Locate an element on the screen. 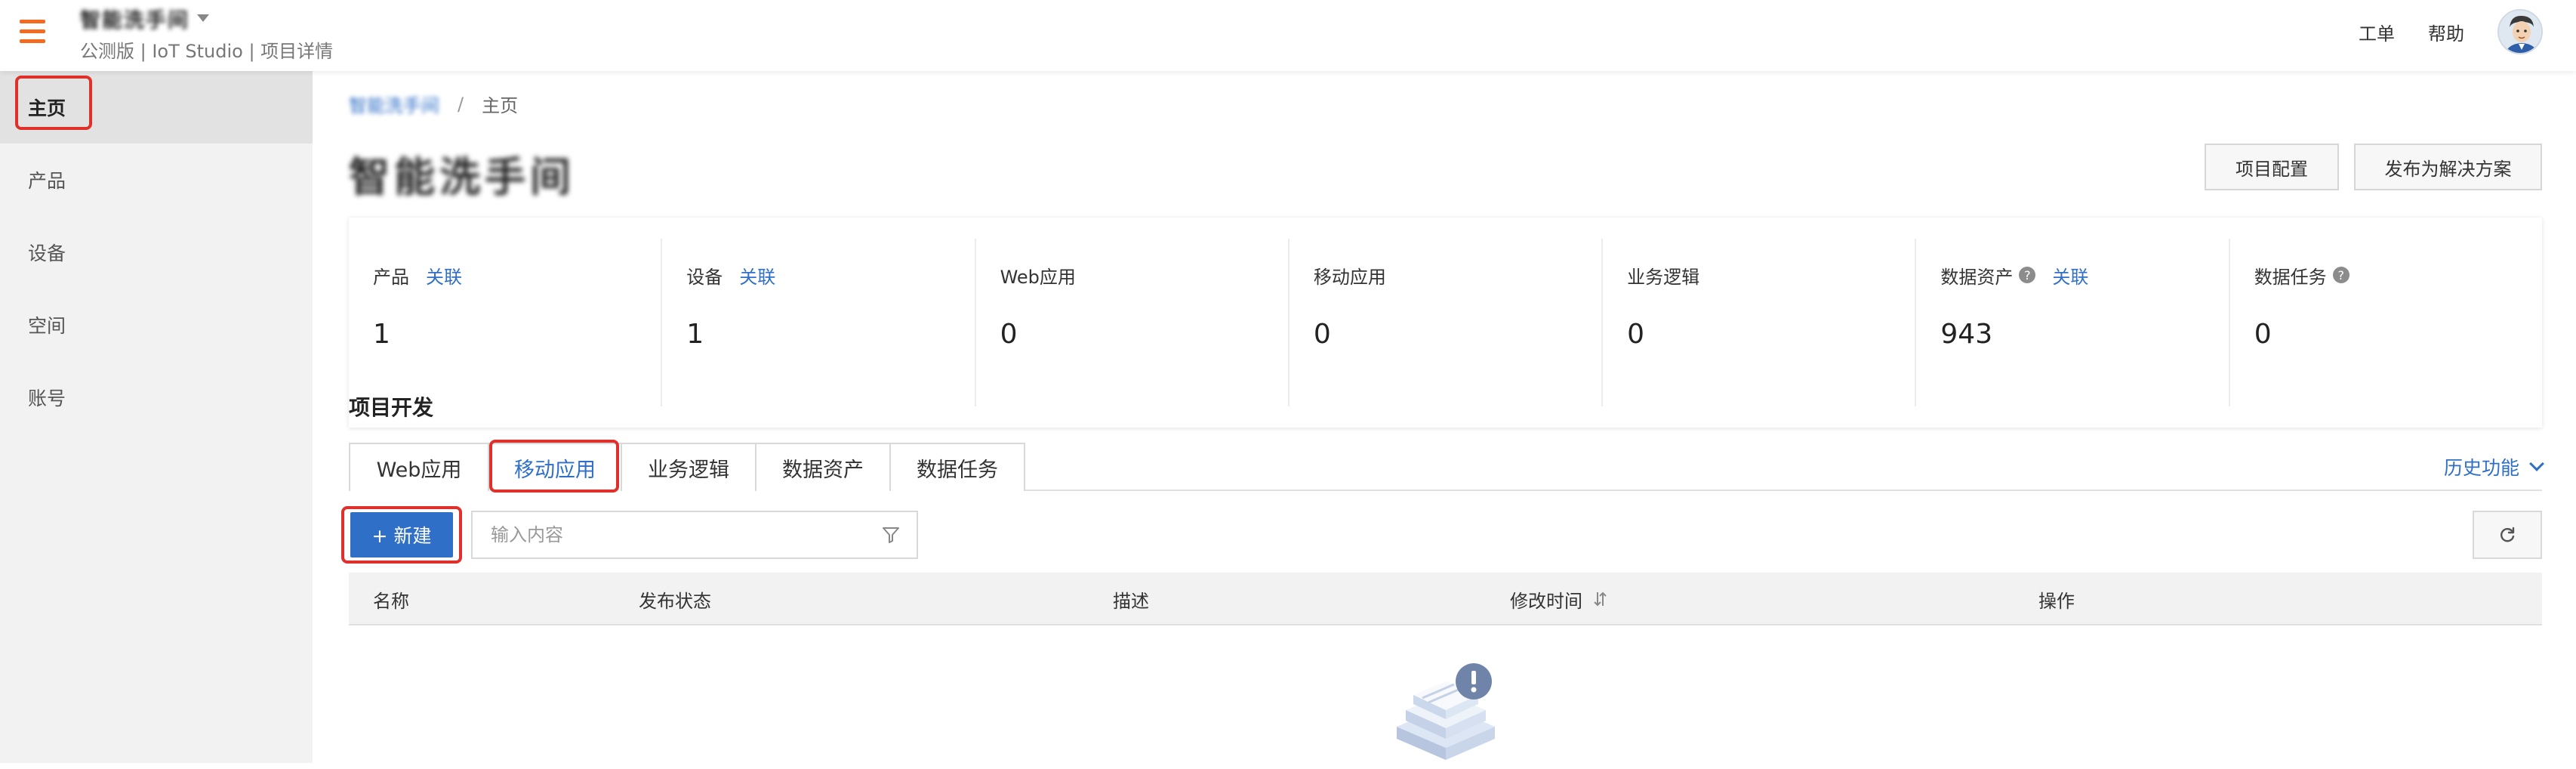 Image resolution: width=2576 pixels, height=769 pixels. publish-solution-button: 发布为解决方案 is located at coordinates (2448, 167).